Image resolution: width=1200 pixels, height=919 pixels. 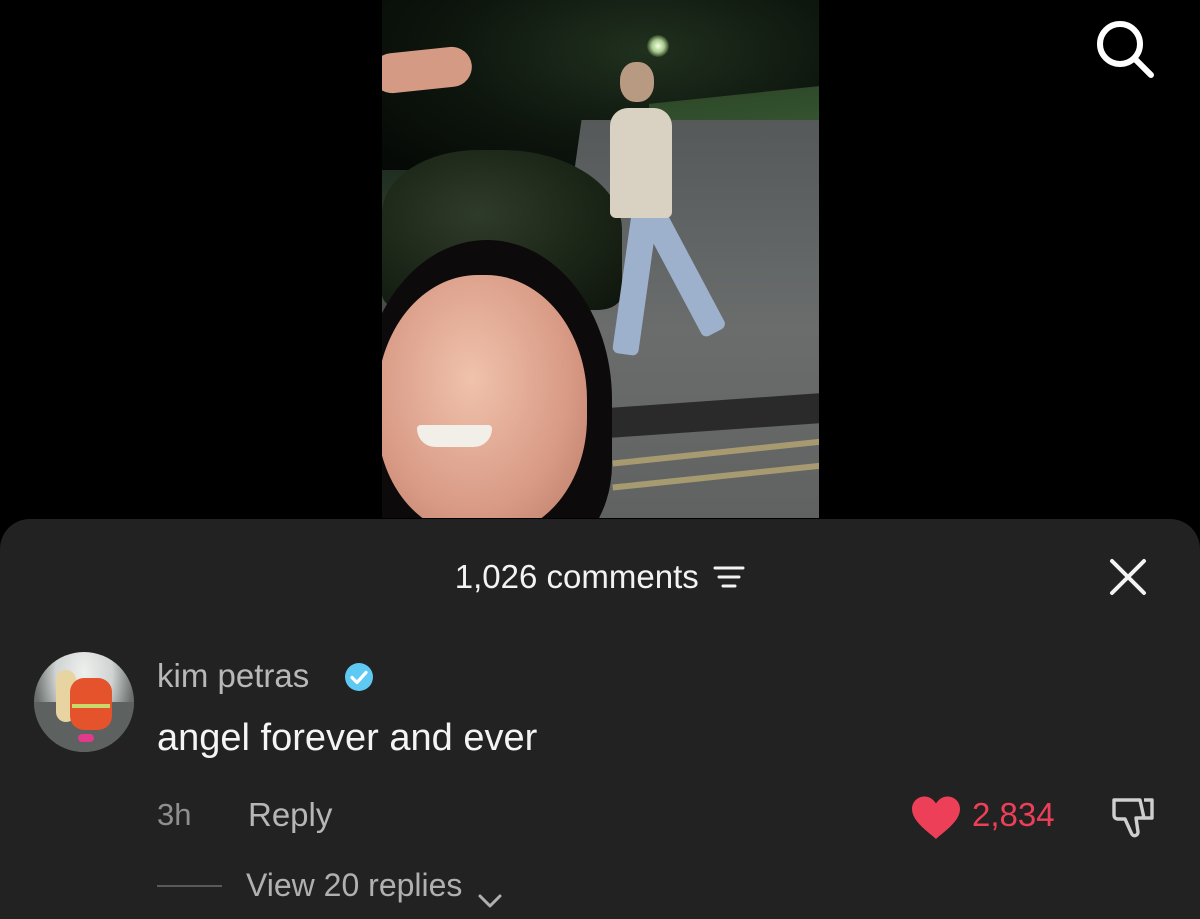 I want to click on verified-badge-icon, so click(x=359, y=677).